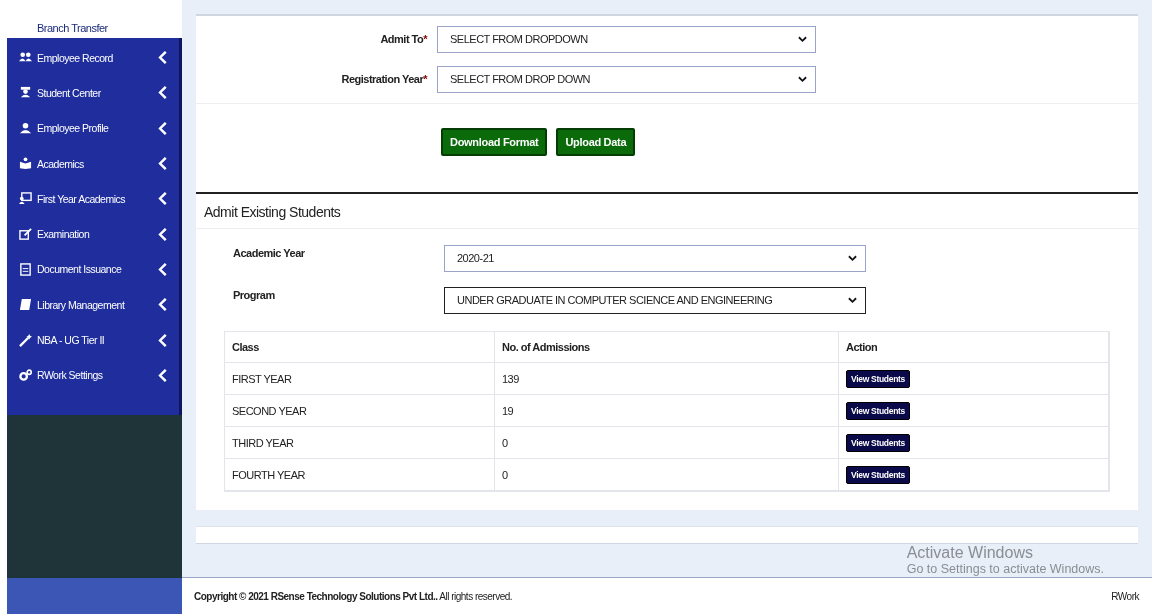 The height and width of the screenshot is (614, 1152). What do you see at coordinates (360, 379) in the screenshot?
I see `table-cell: FIRST YEAR` at bounding box center [360, 379].